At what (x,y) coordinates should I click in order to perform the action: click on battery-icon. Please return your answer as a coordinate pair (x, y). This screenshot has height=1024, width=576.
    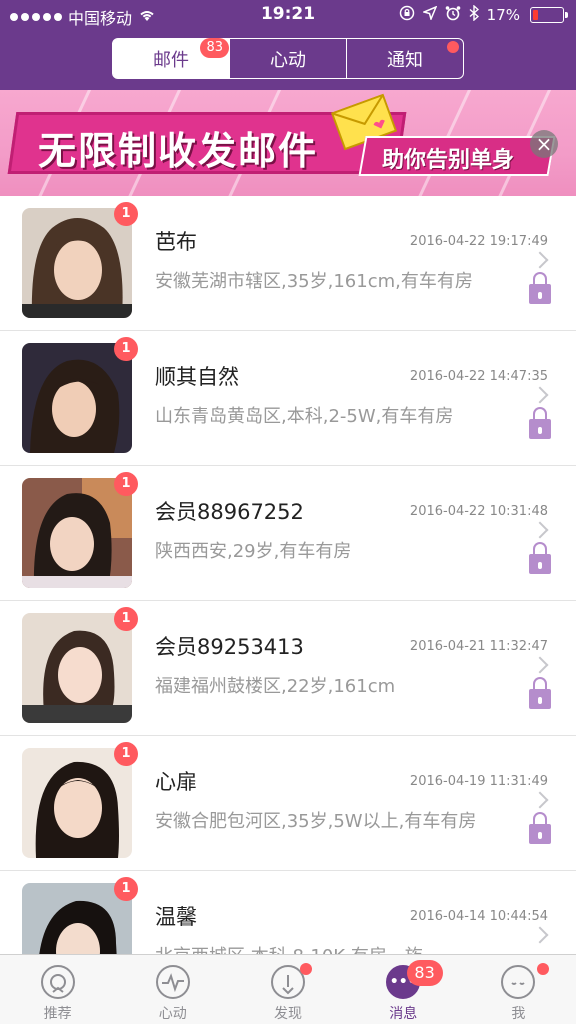
    Looking at the image, I should click on (549, 15).